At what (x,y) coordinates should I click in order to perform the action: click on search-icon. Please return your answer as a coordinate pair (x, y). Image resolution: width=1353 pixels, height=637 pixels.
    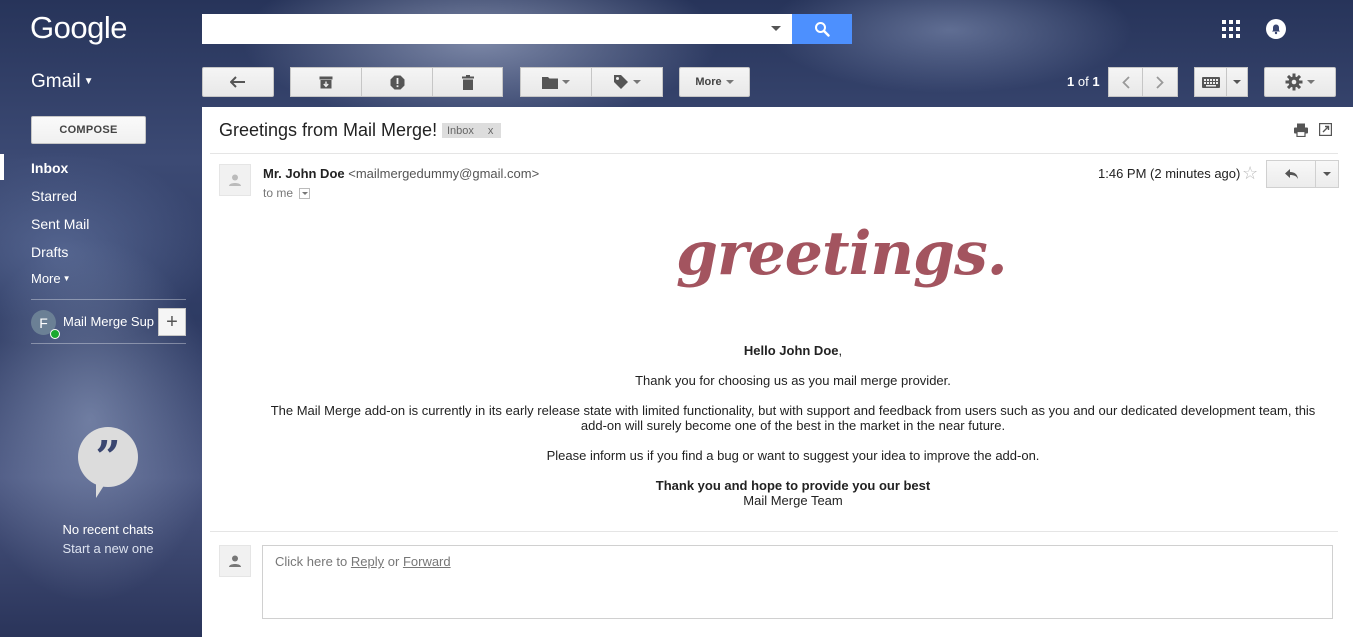
    Looking at the image, I should click on (822, 29).